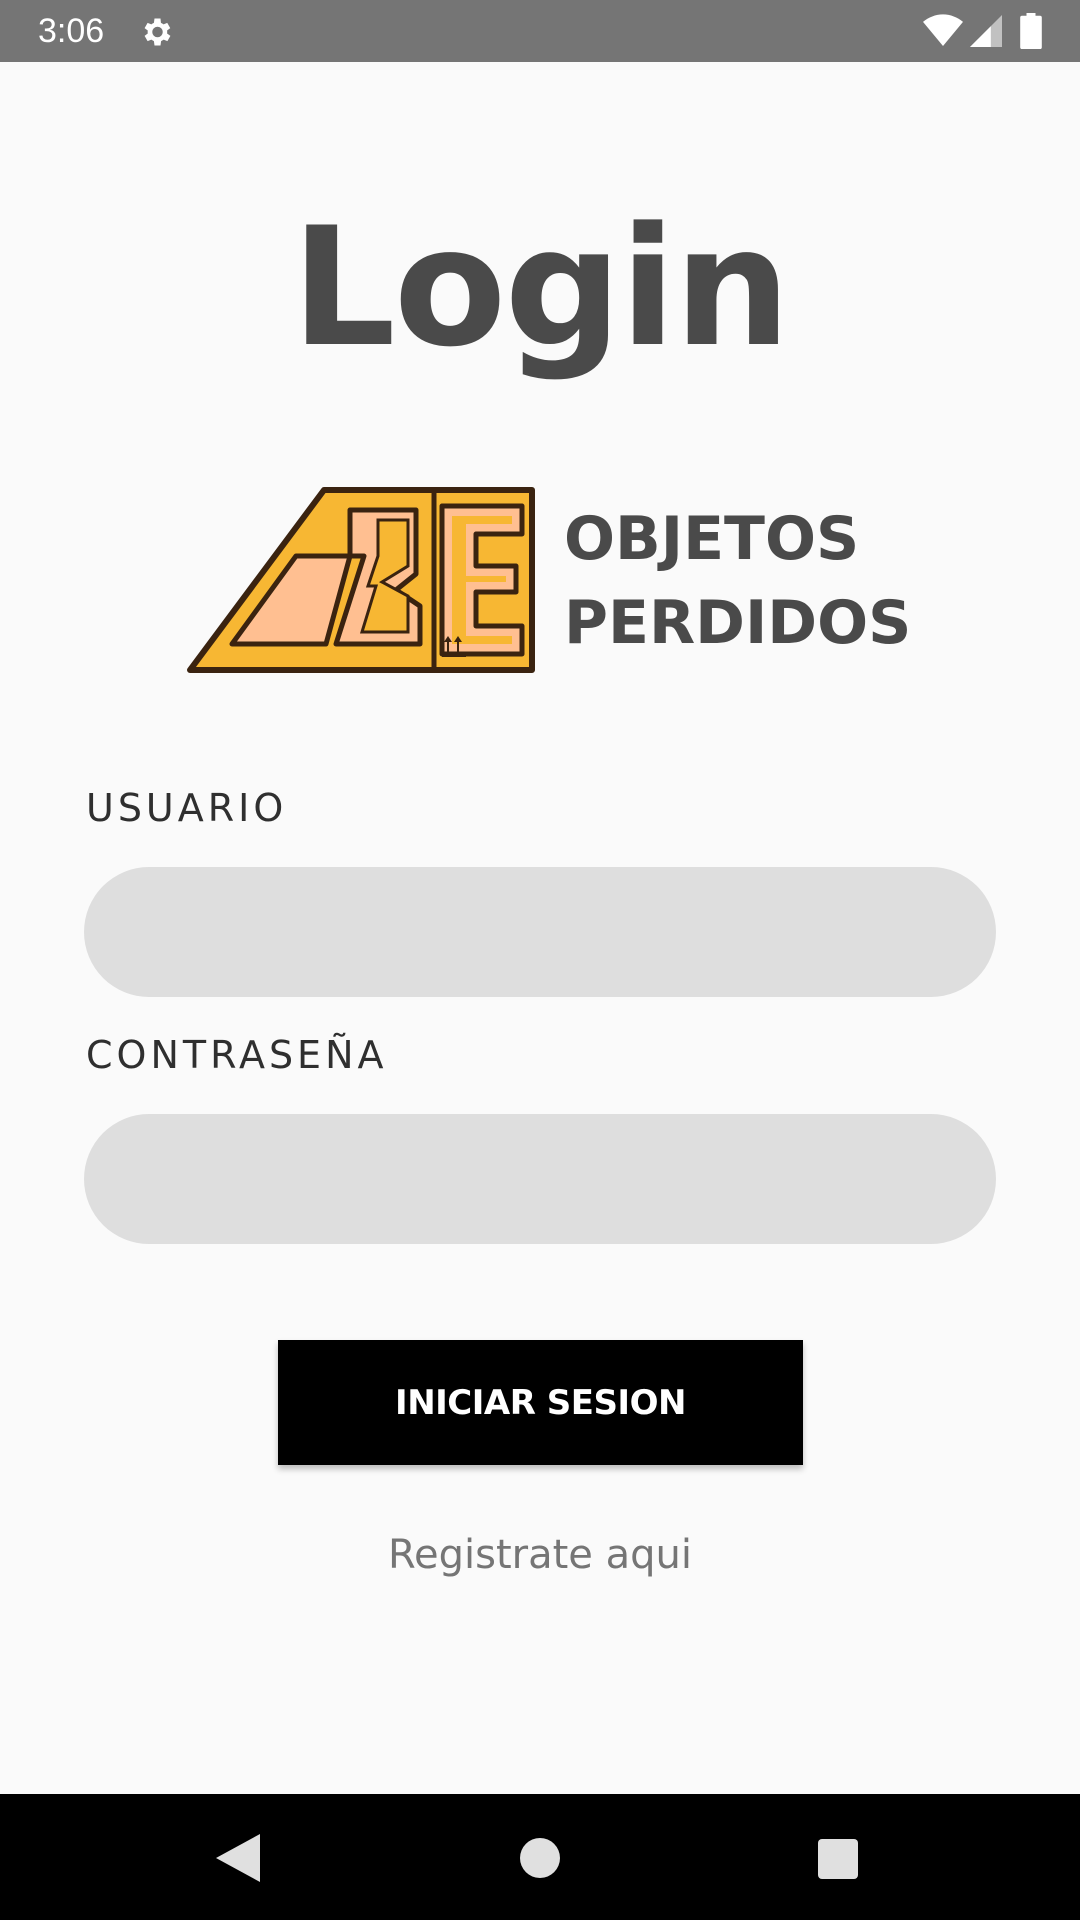 The image size is (1080, 1920). Describe the element at coordinates (943, 30) in the screenshot. I see `wifi-icon` at that location.